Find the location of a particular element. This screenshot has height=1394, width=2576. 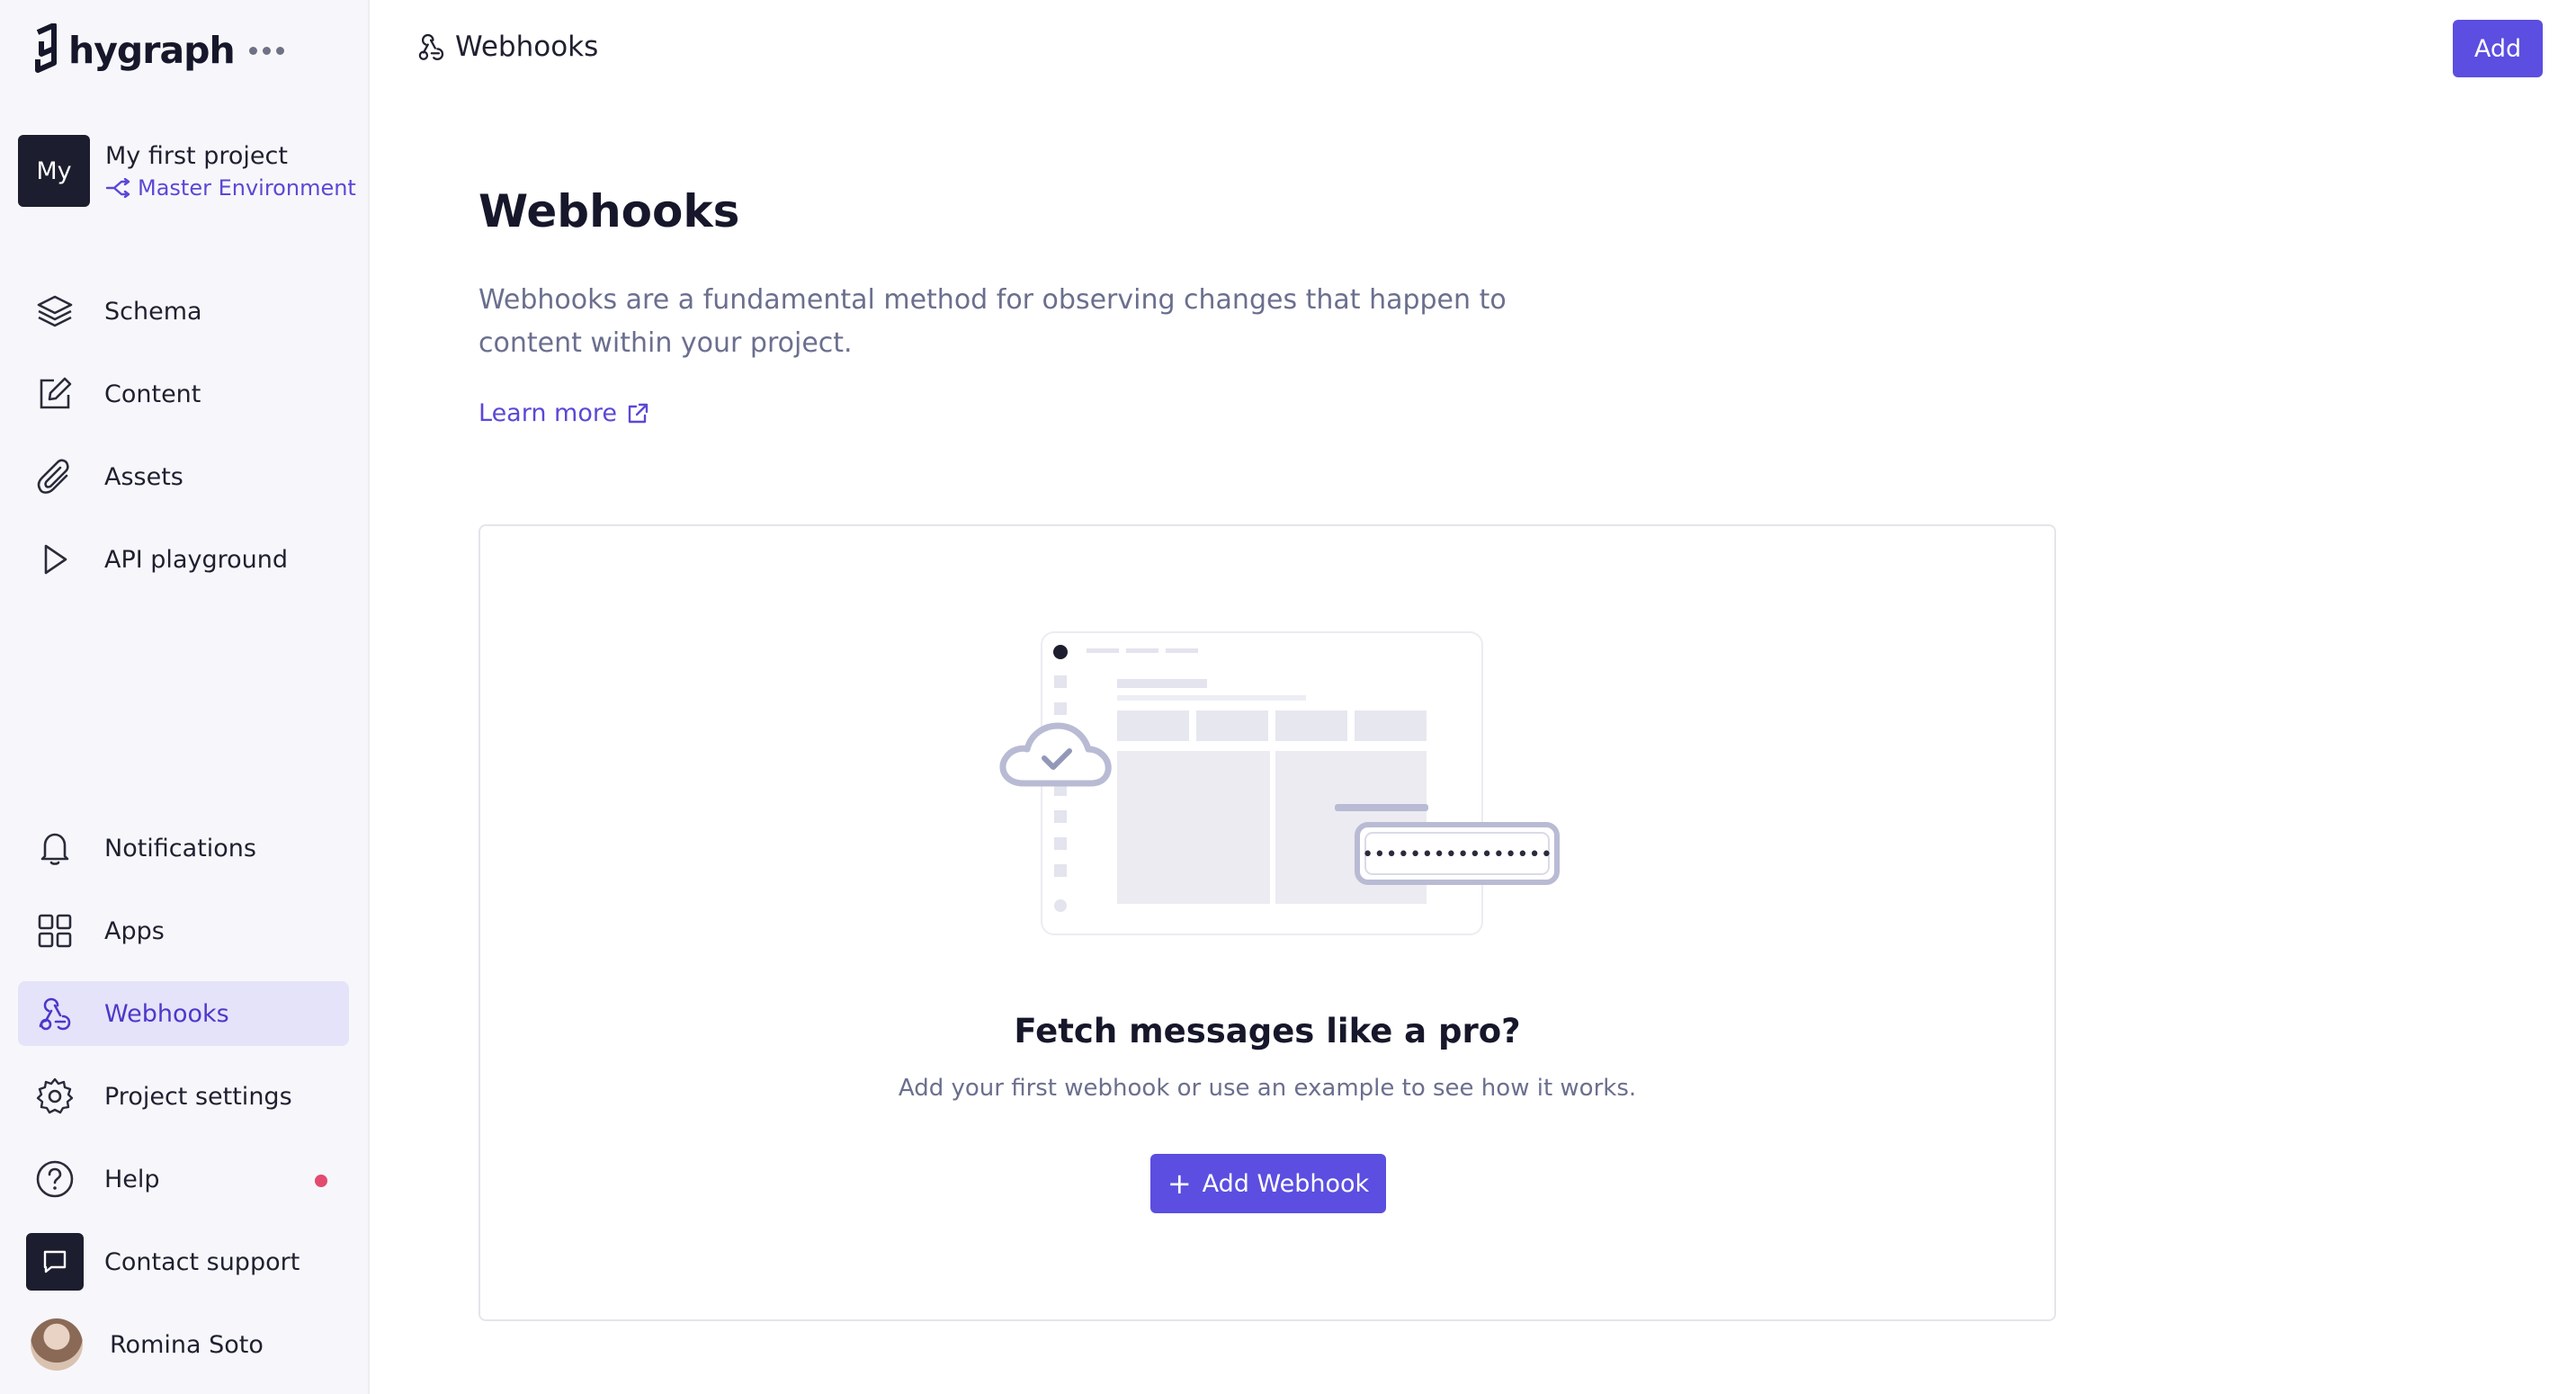

project-switcher: My My first project Master Environment is located at coordinates (187, 171).